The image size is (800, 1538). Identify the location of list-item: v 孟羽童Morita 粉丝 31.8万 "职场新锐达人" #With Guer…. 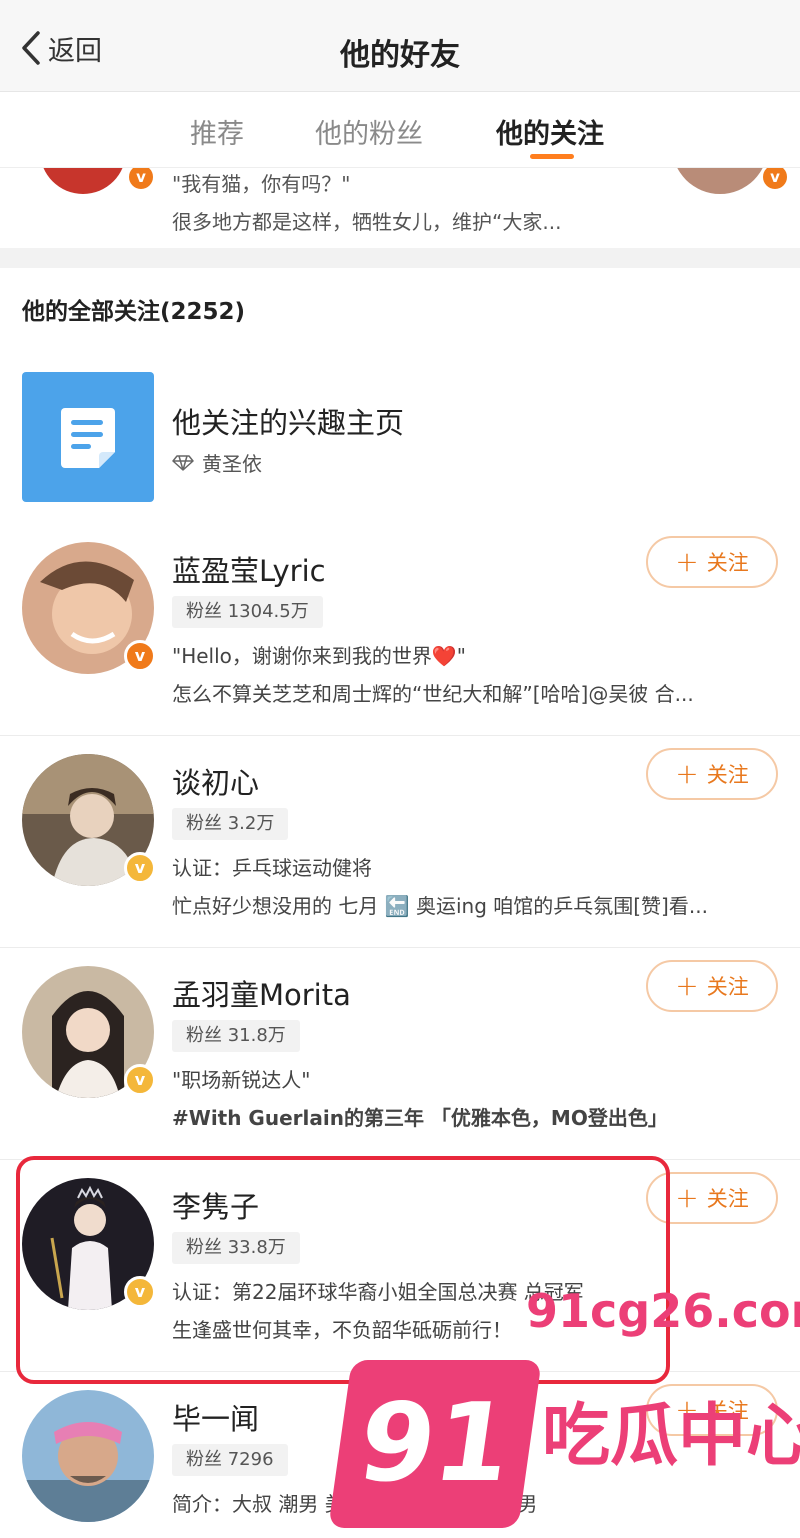
(400, 1054).